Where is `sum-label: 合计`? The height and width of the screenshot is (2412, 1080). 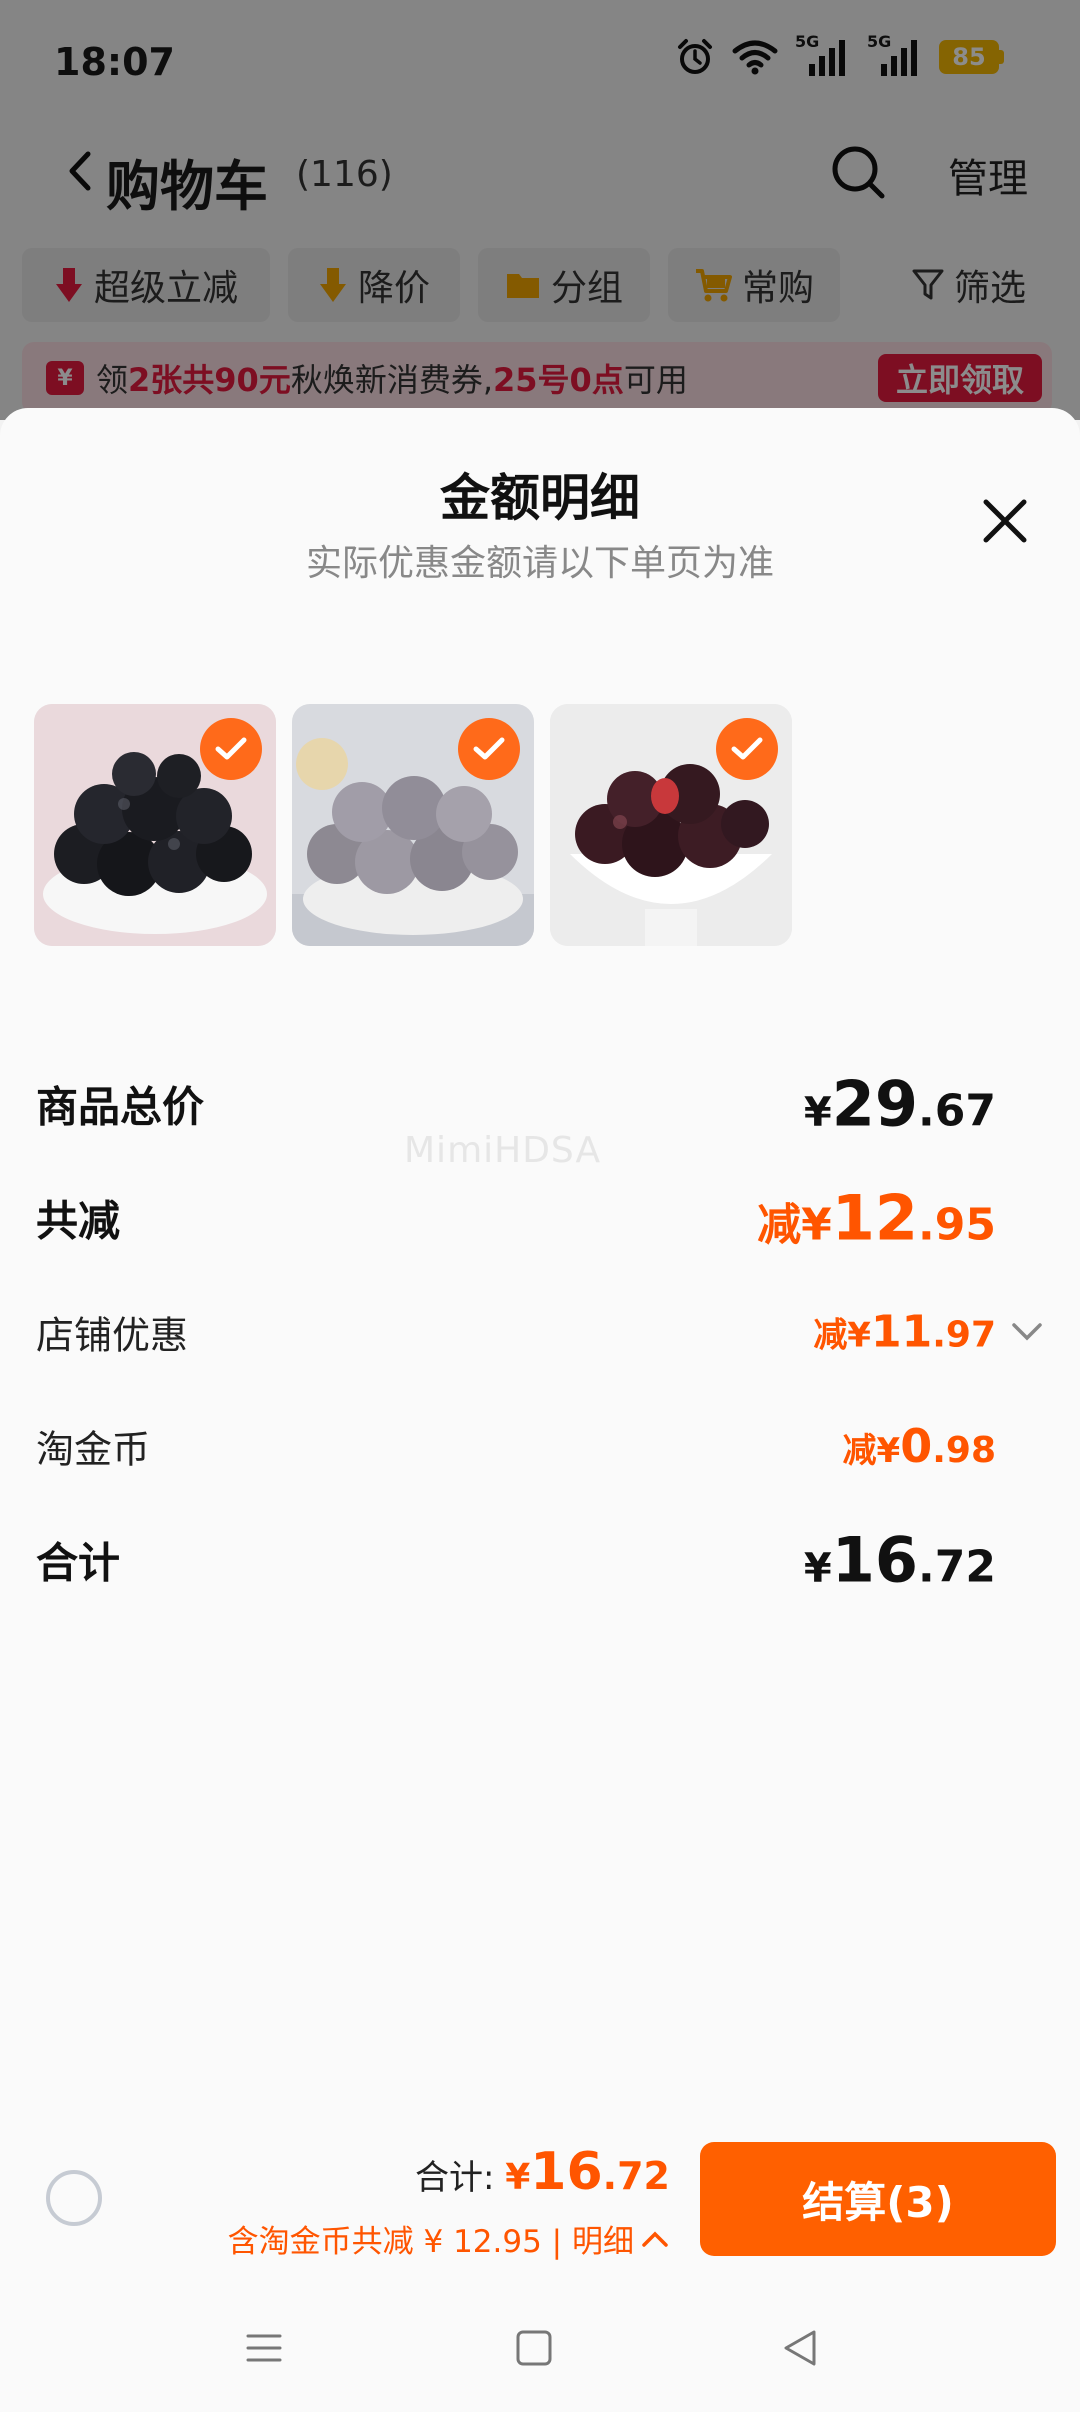 sum-label: 合计 is located at coordinates (78, 1563).